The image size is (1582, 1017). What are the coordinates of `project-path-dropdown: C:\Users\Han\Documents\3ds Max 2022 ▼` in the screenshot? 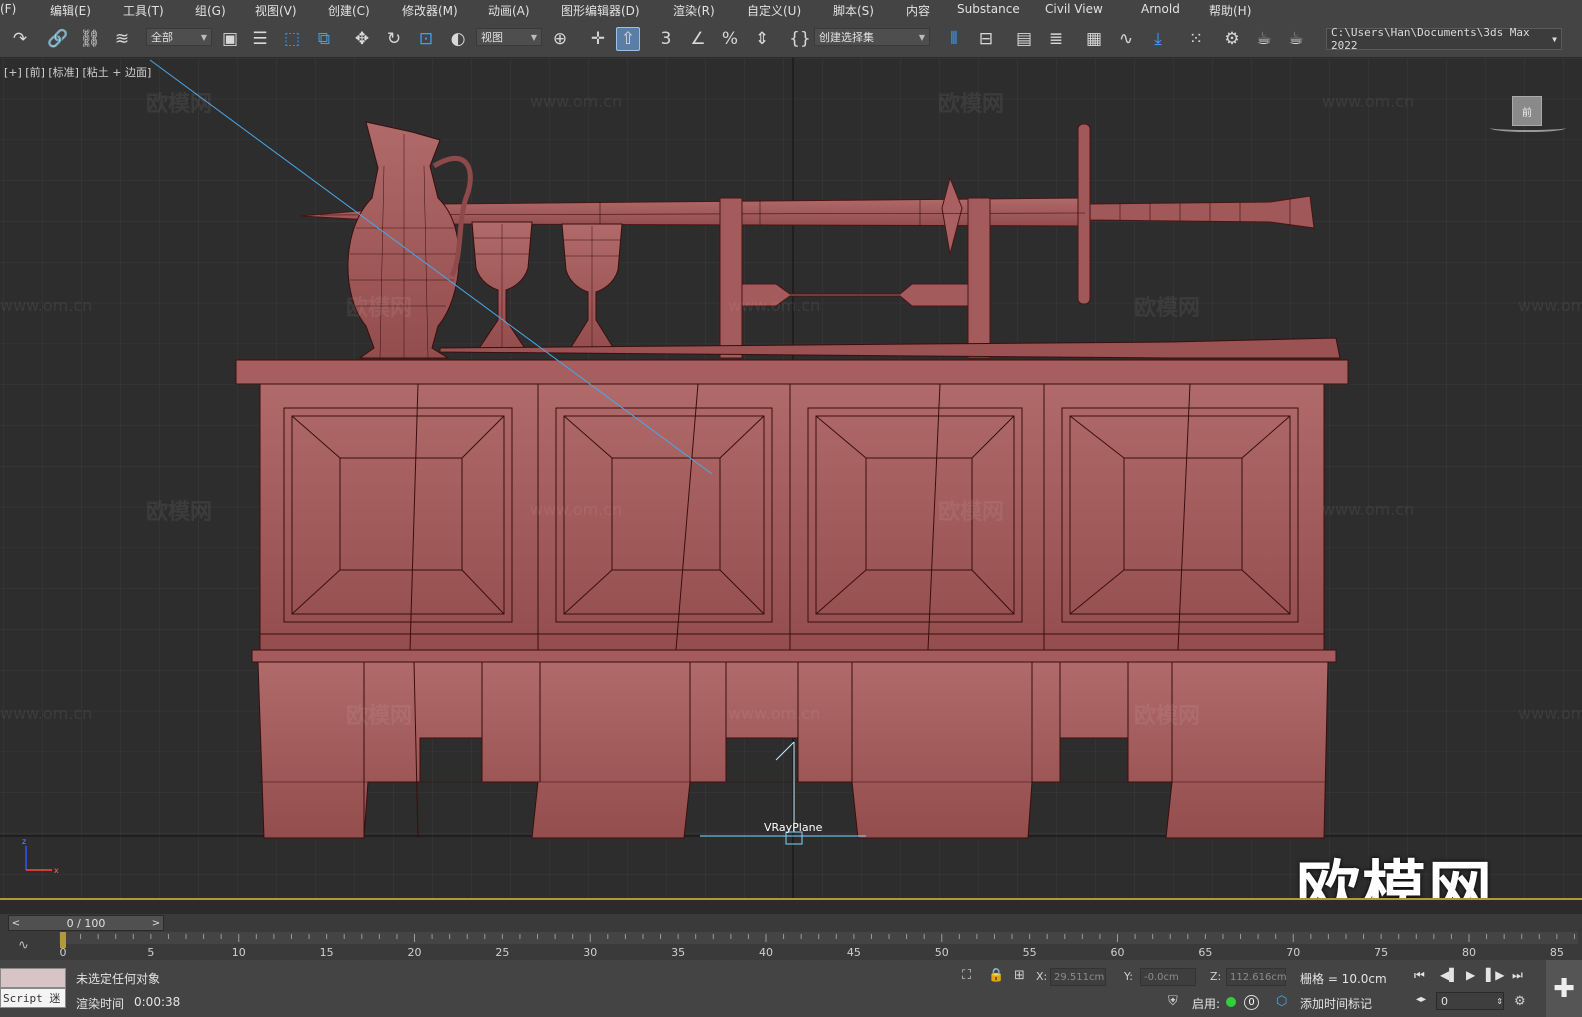 It's located at (1444, 39).